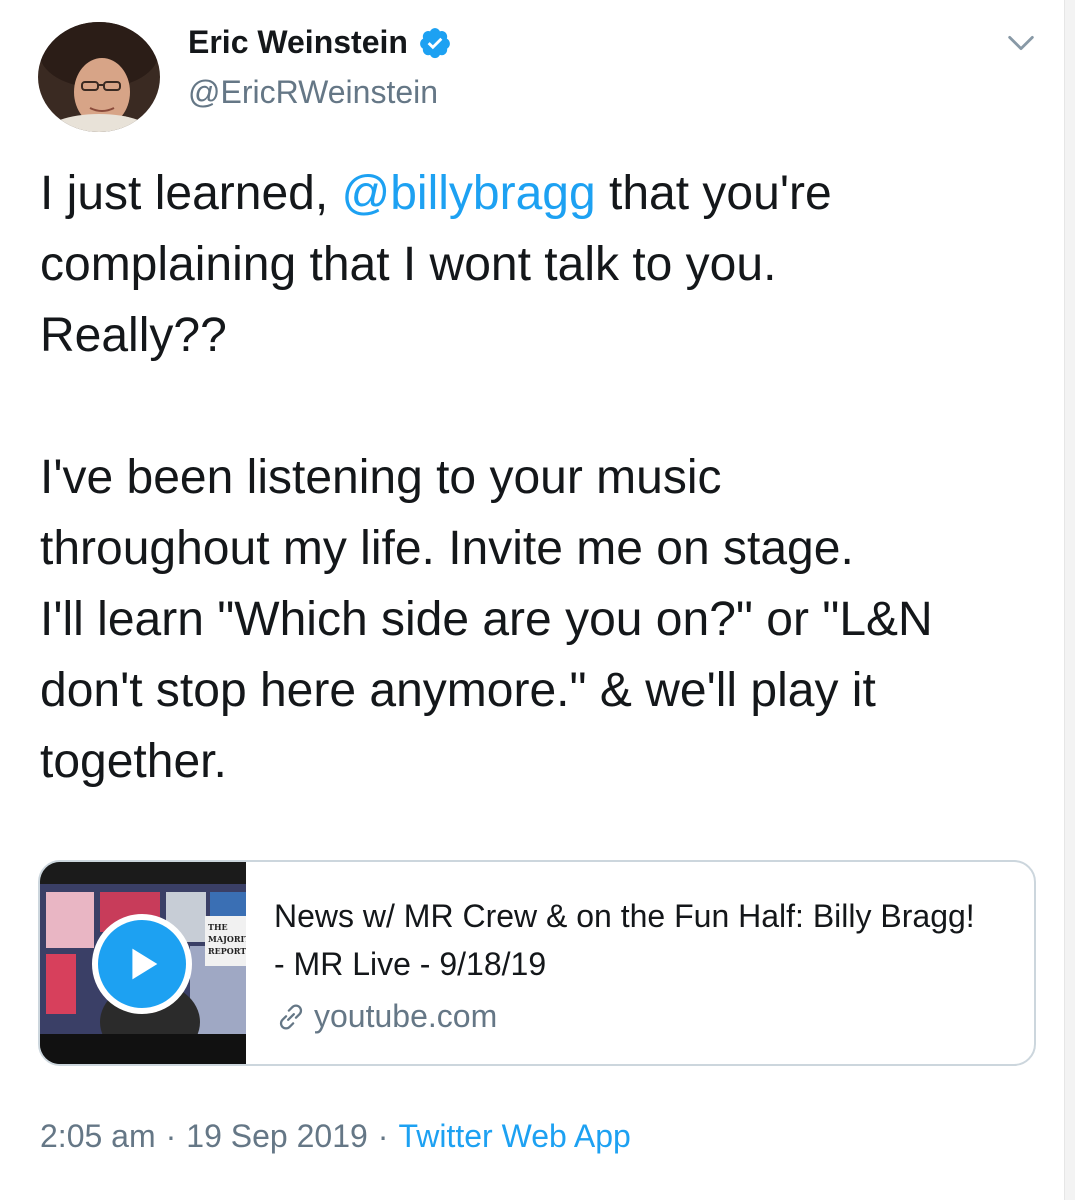 This screenshot has width=1075, height=1200. What do you see at coordinates (191, 193) in the screenshot?
I see `tweet-text-start: I just learned,` at bounding box center [191, 193].